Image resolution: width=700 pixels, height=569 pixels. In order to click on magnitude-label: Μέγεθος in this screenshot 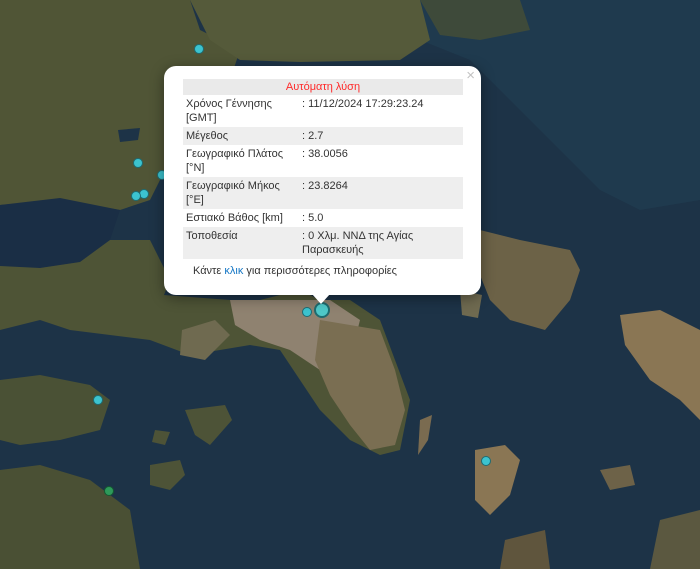, I will do `click(241, 136)`.